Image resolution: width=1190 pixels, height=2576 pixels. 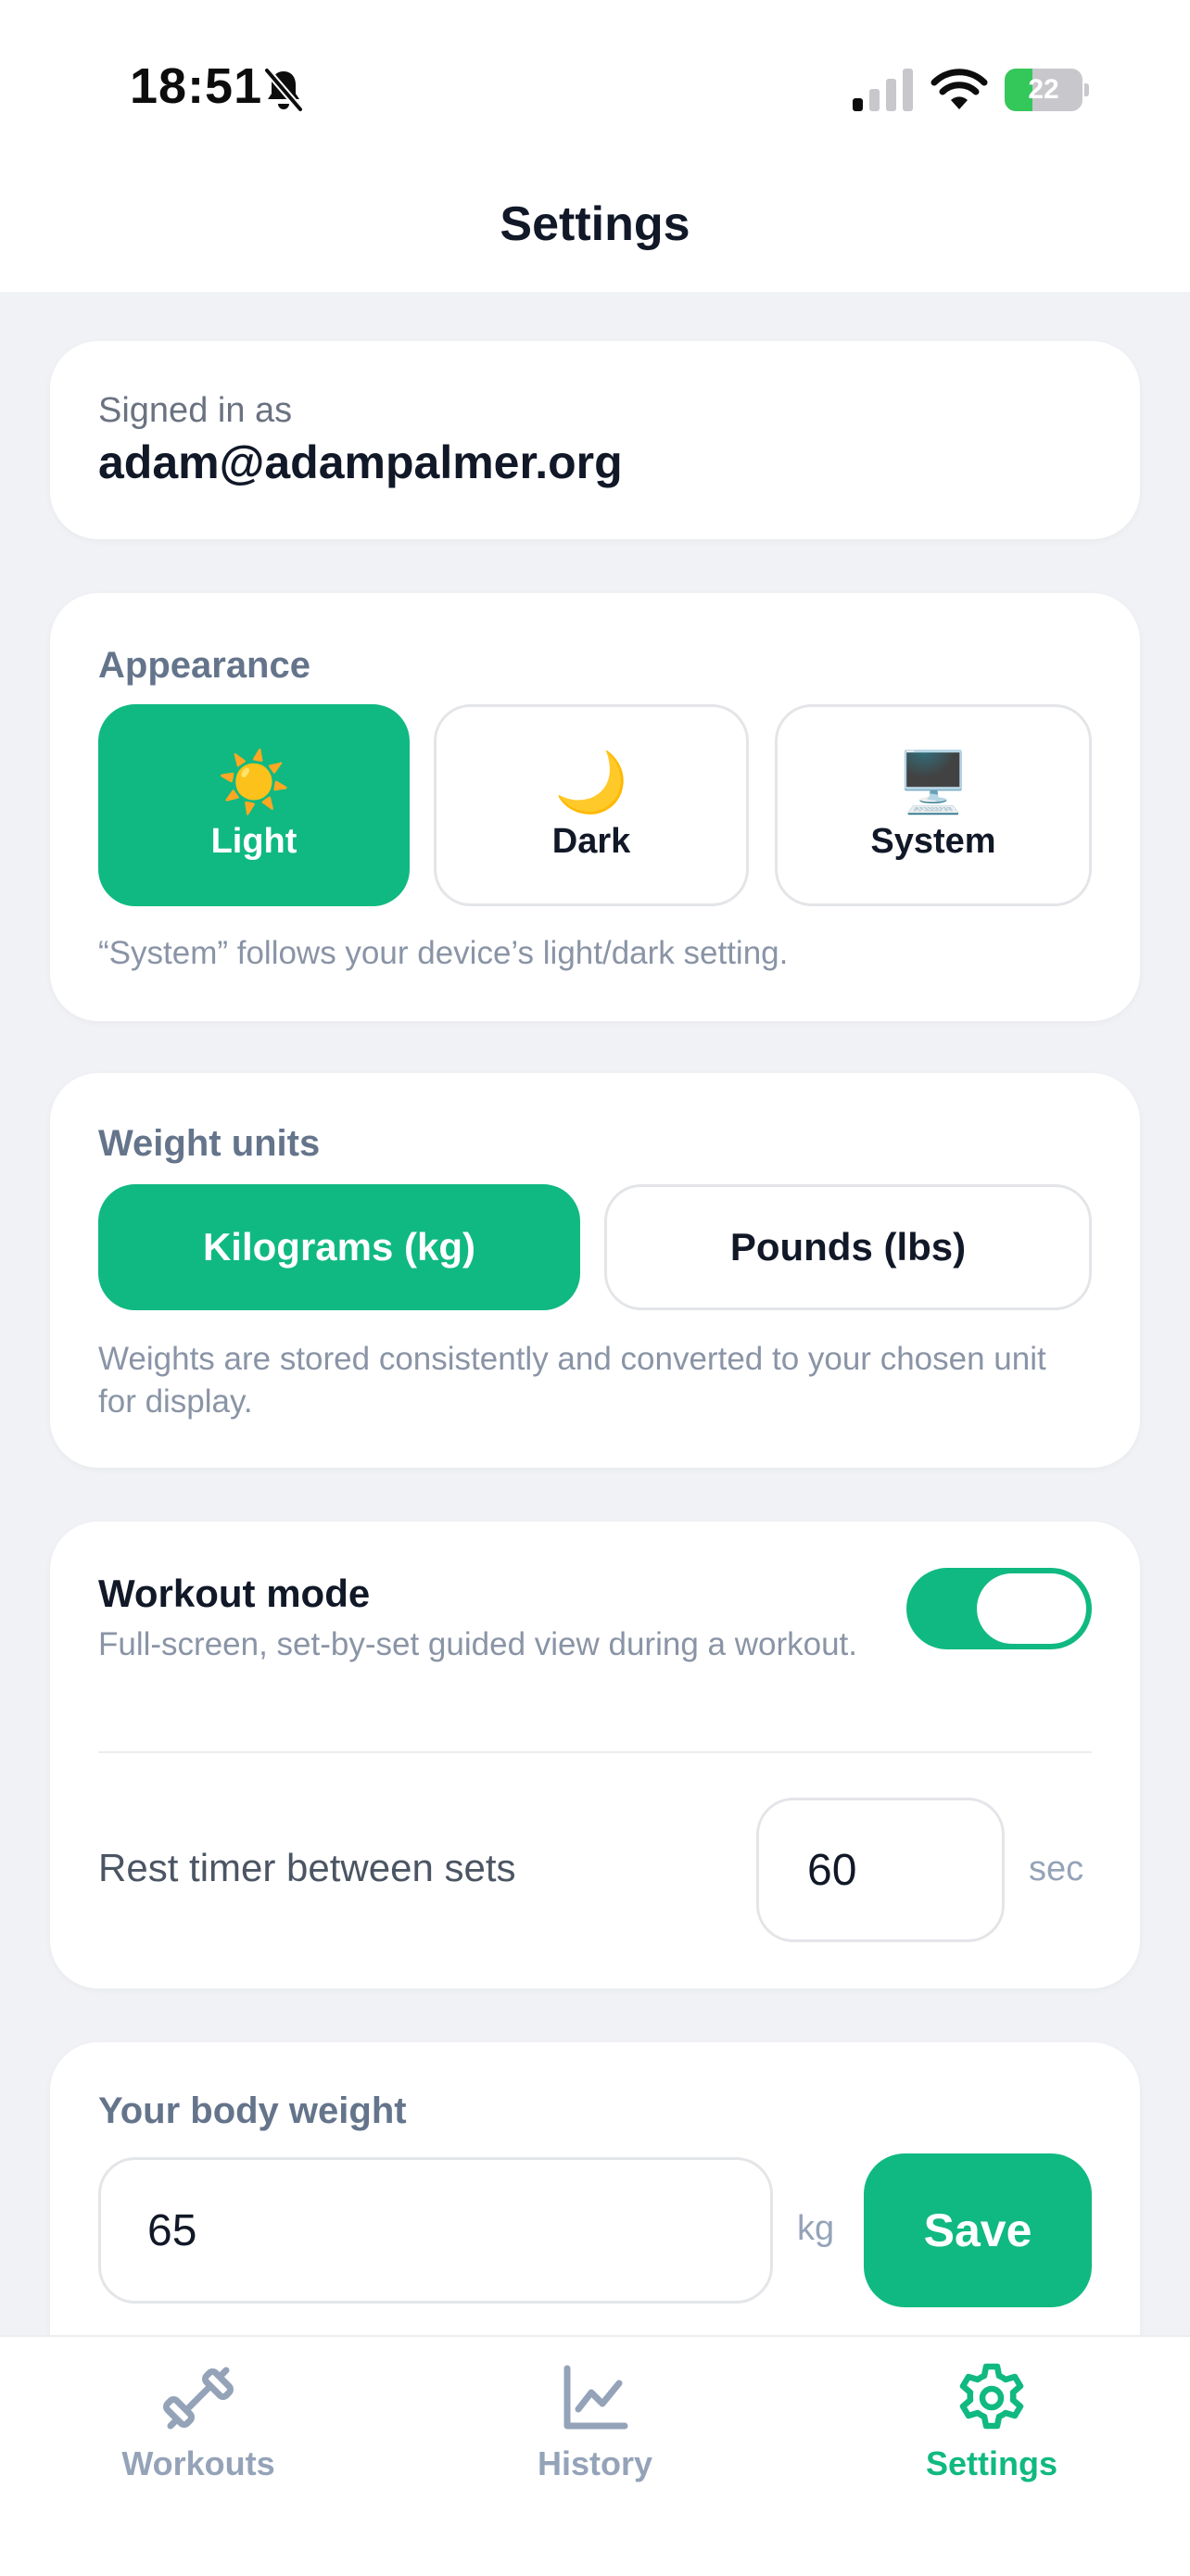 I want to click on workout-mode-title: Workout mode, so click(x=234, y=1593).